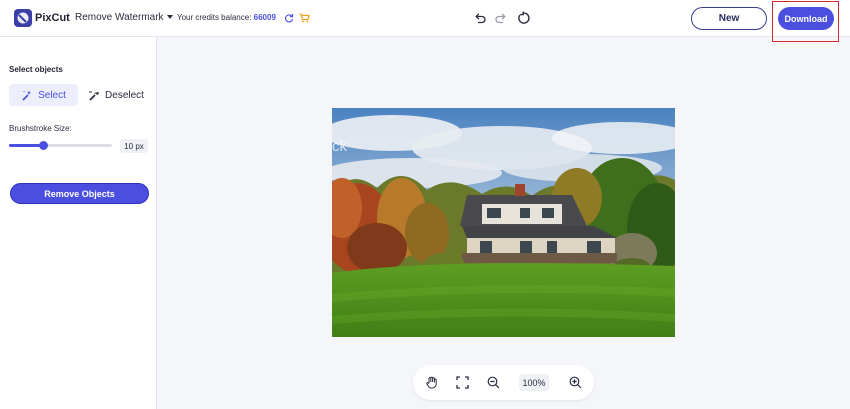  I want to click on hand-icon, so click(431, 382).